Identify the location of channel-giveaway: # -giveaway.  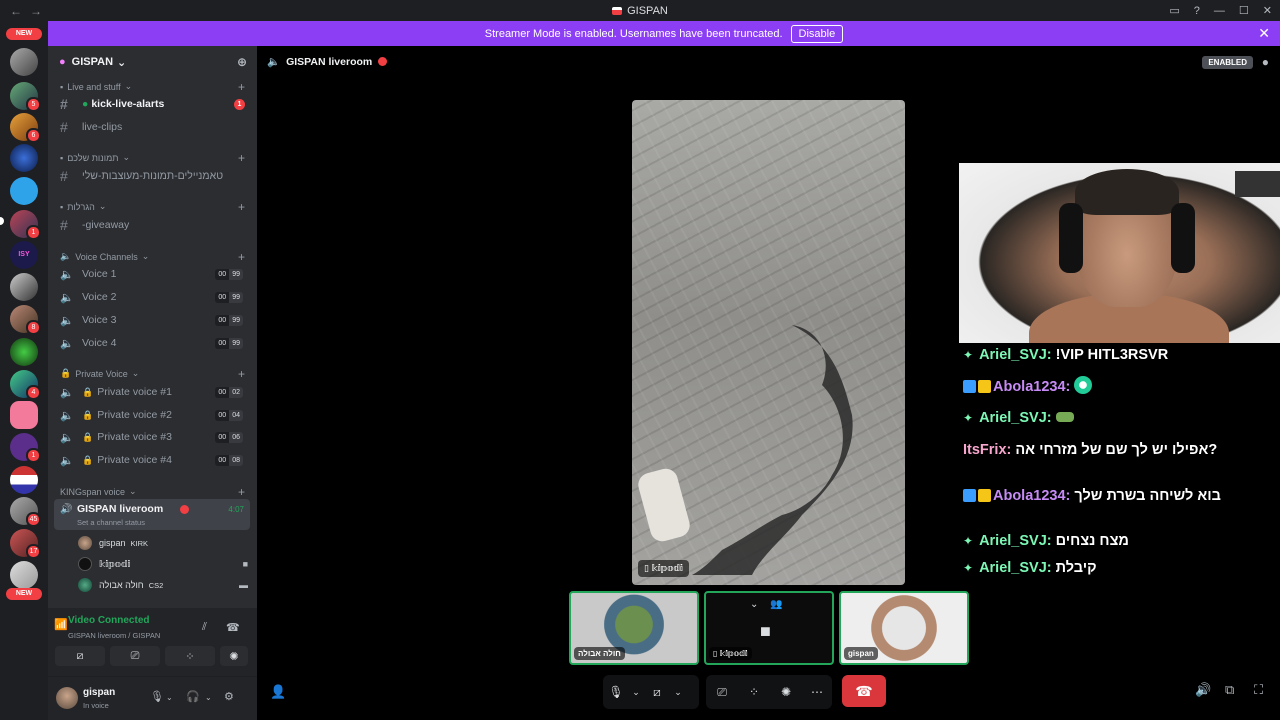
(152, 225).